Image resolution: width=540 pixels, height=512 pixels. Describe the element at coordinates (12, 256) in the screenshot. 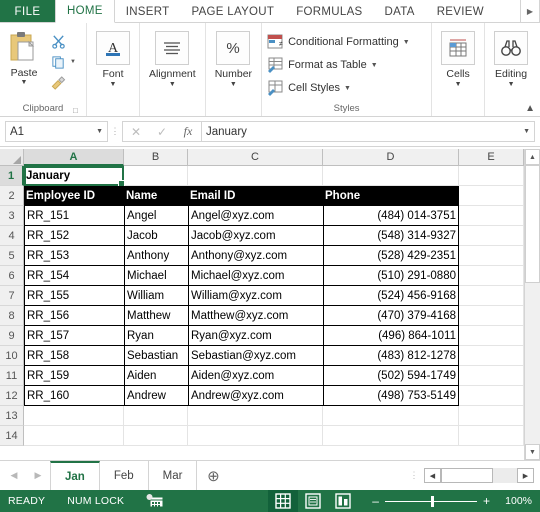

I see `row-header-5: 5` at that location.